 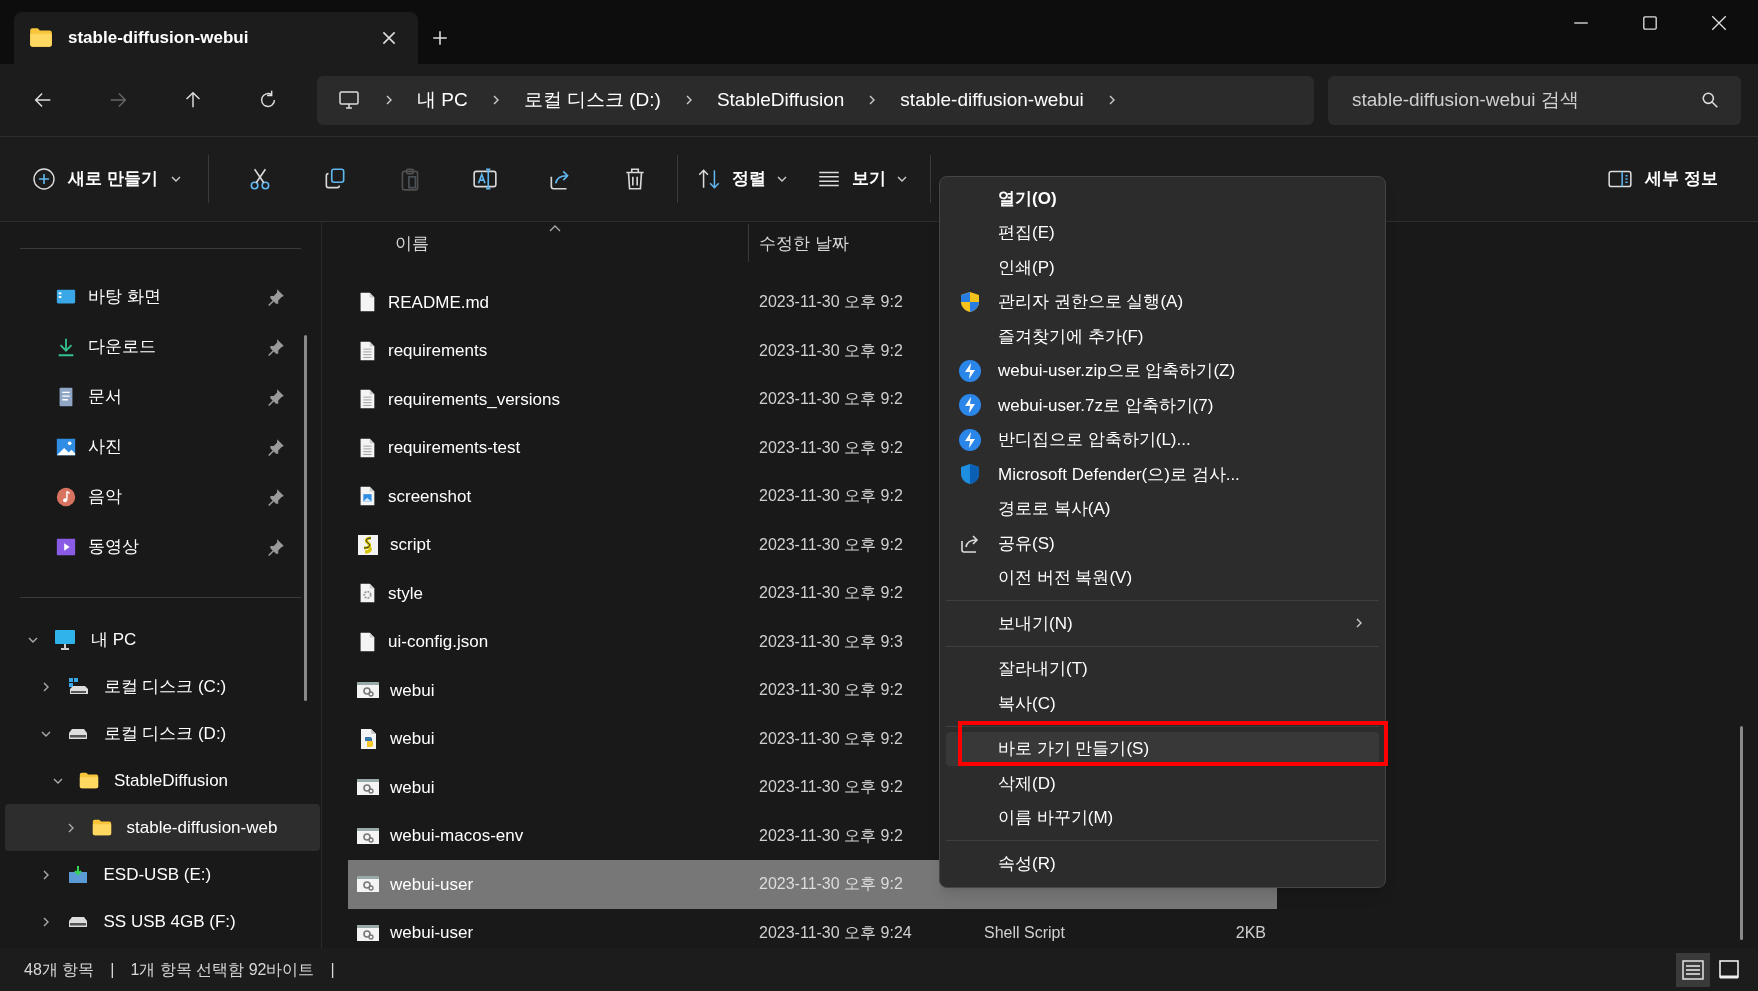 I want to click on quick-access-item: 사진, so click(x=160, y=447).